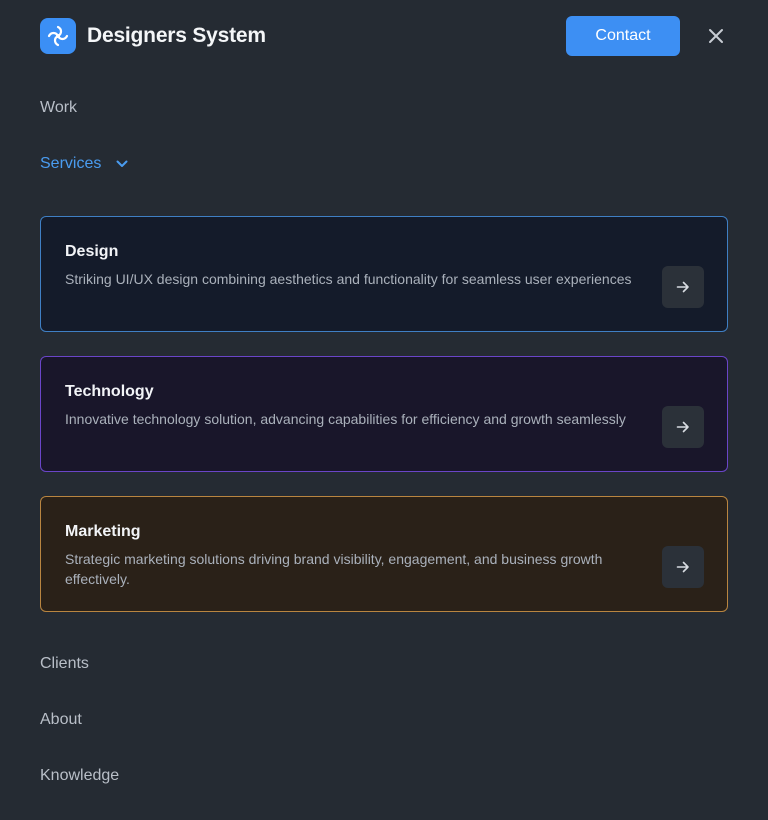 Image resolution: width=768 pixels, height=820 pixels. I want to click on header: Designers System Contact, so click(384, 36).